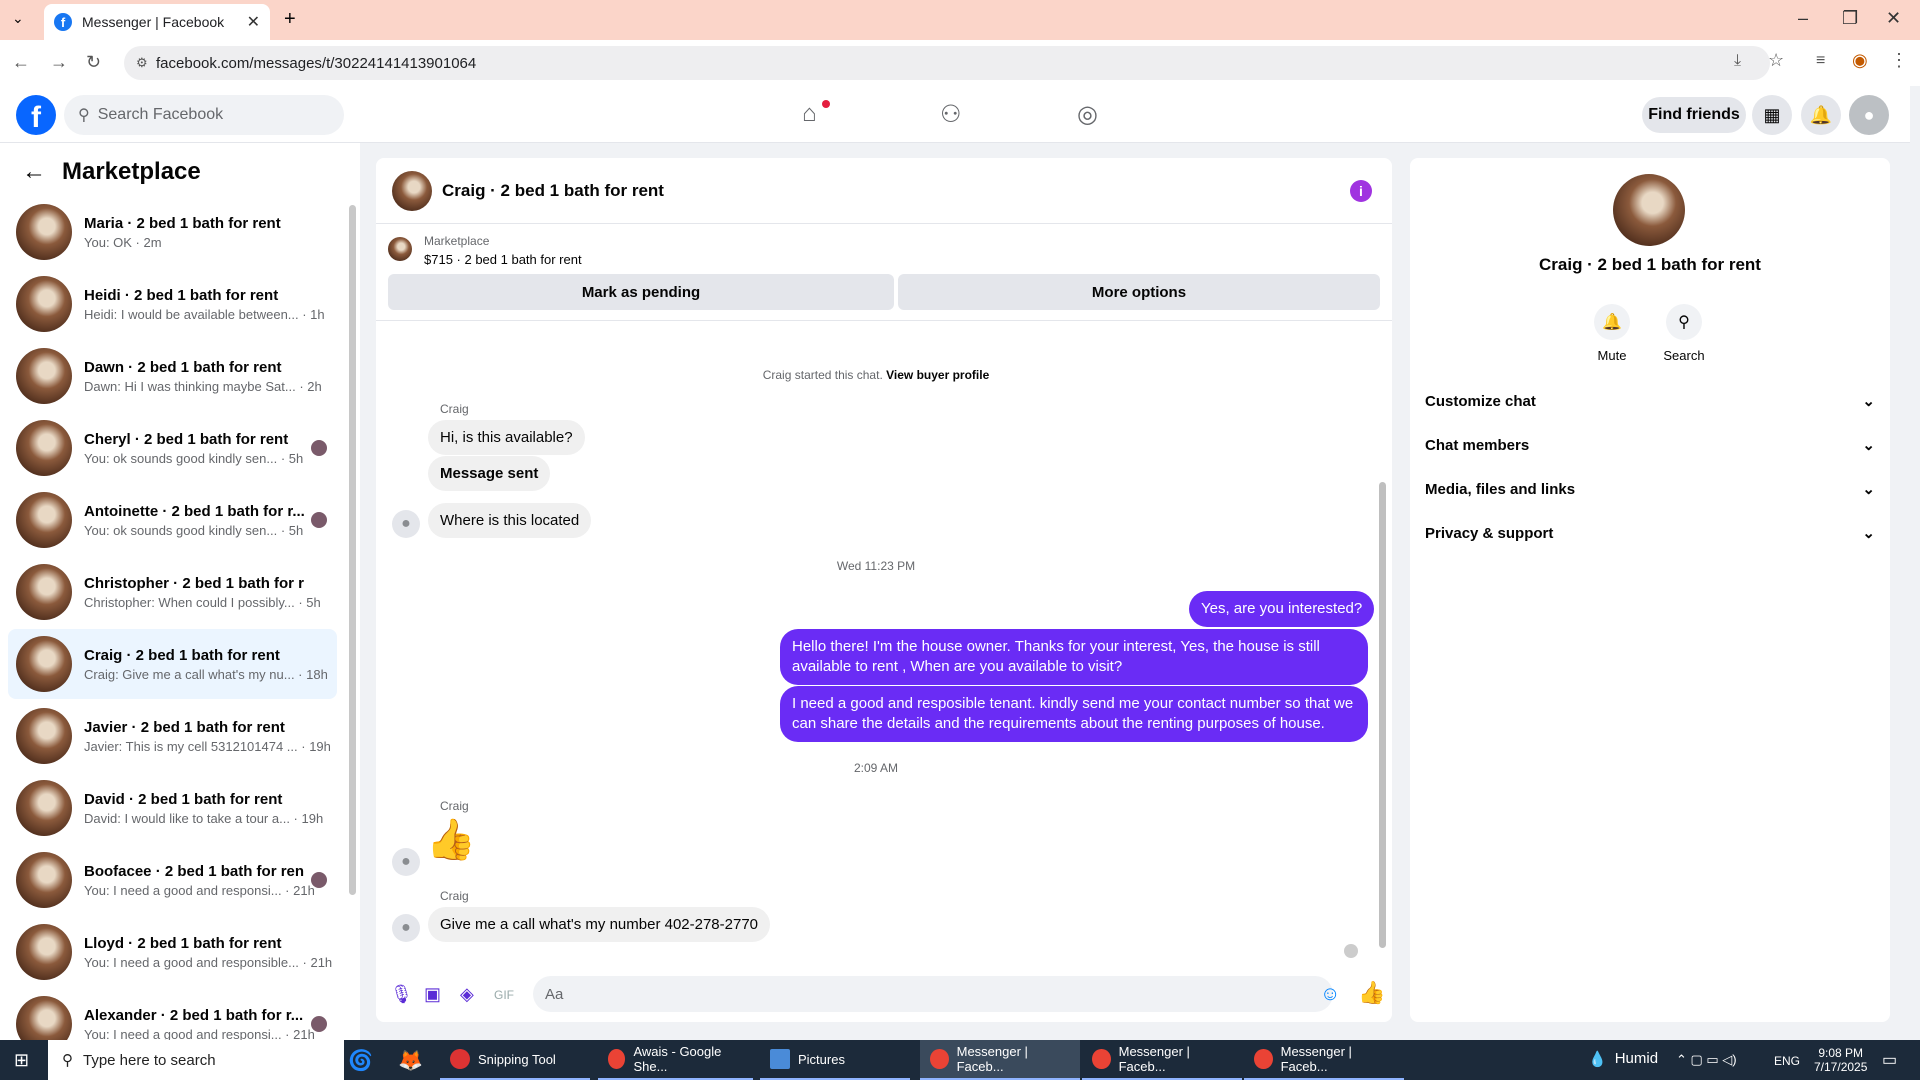 The image size is (1920, 1080). I want to click on close-window-icon: ✕, so click(1893, 18).